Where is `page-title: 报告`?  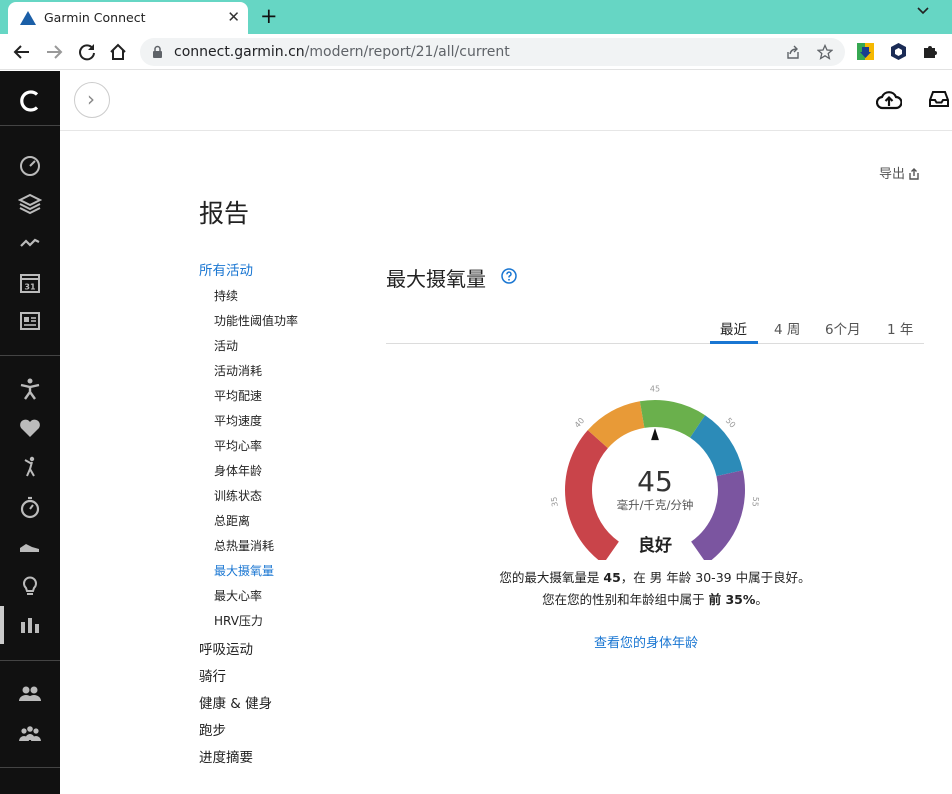
page-title: 报告 is located at coordinates (224, 213).